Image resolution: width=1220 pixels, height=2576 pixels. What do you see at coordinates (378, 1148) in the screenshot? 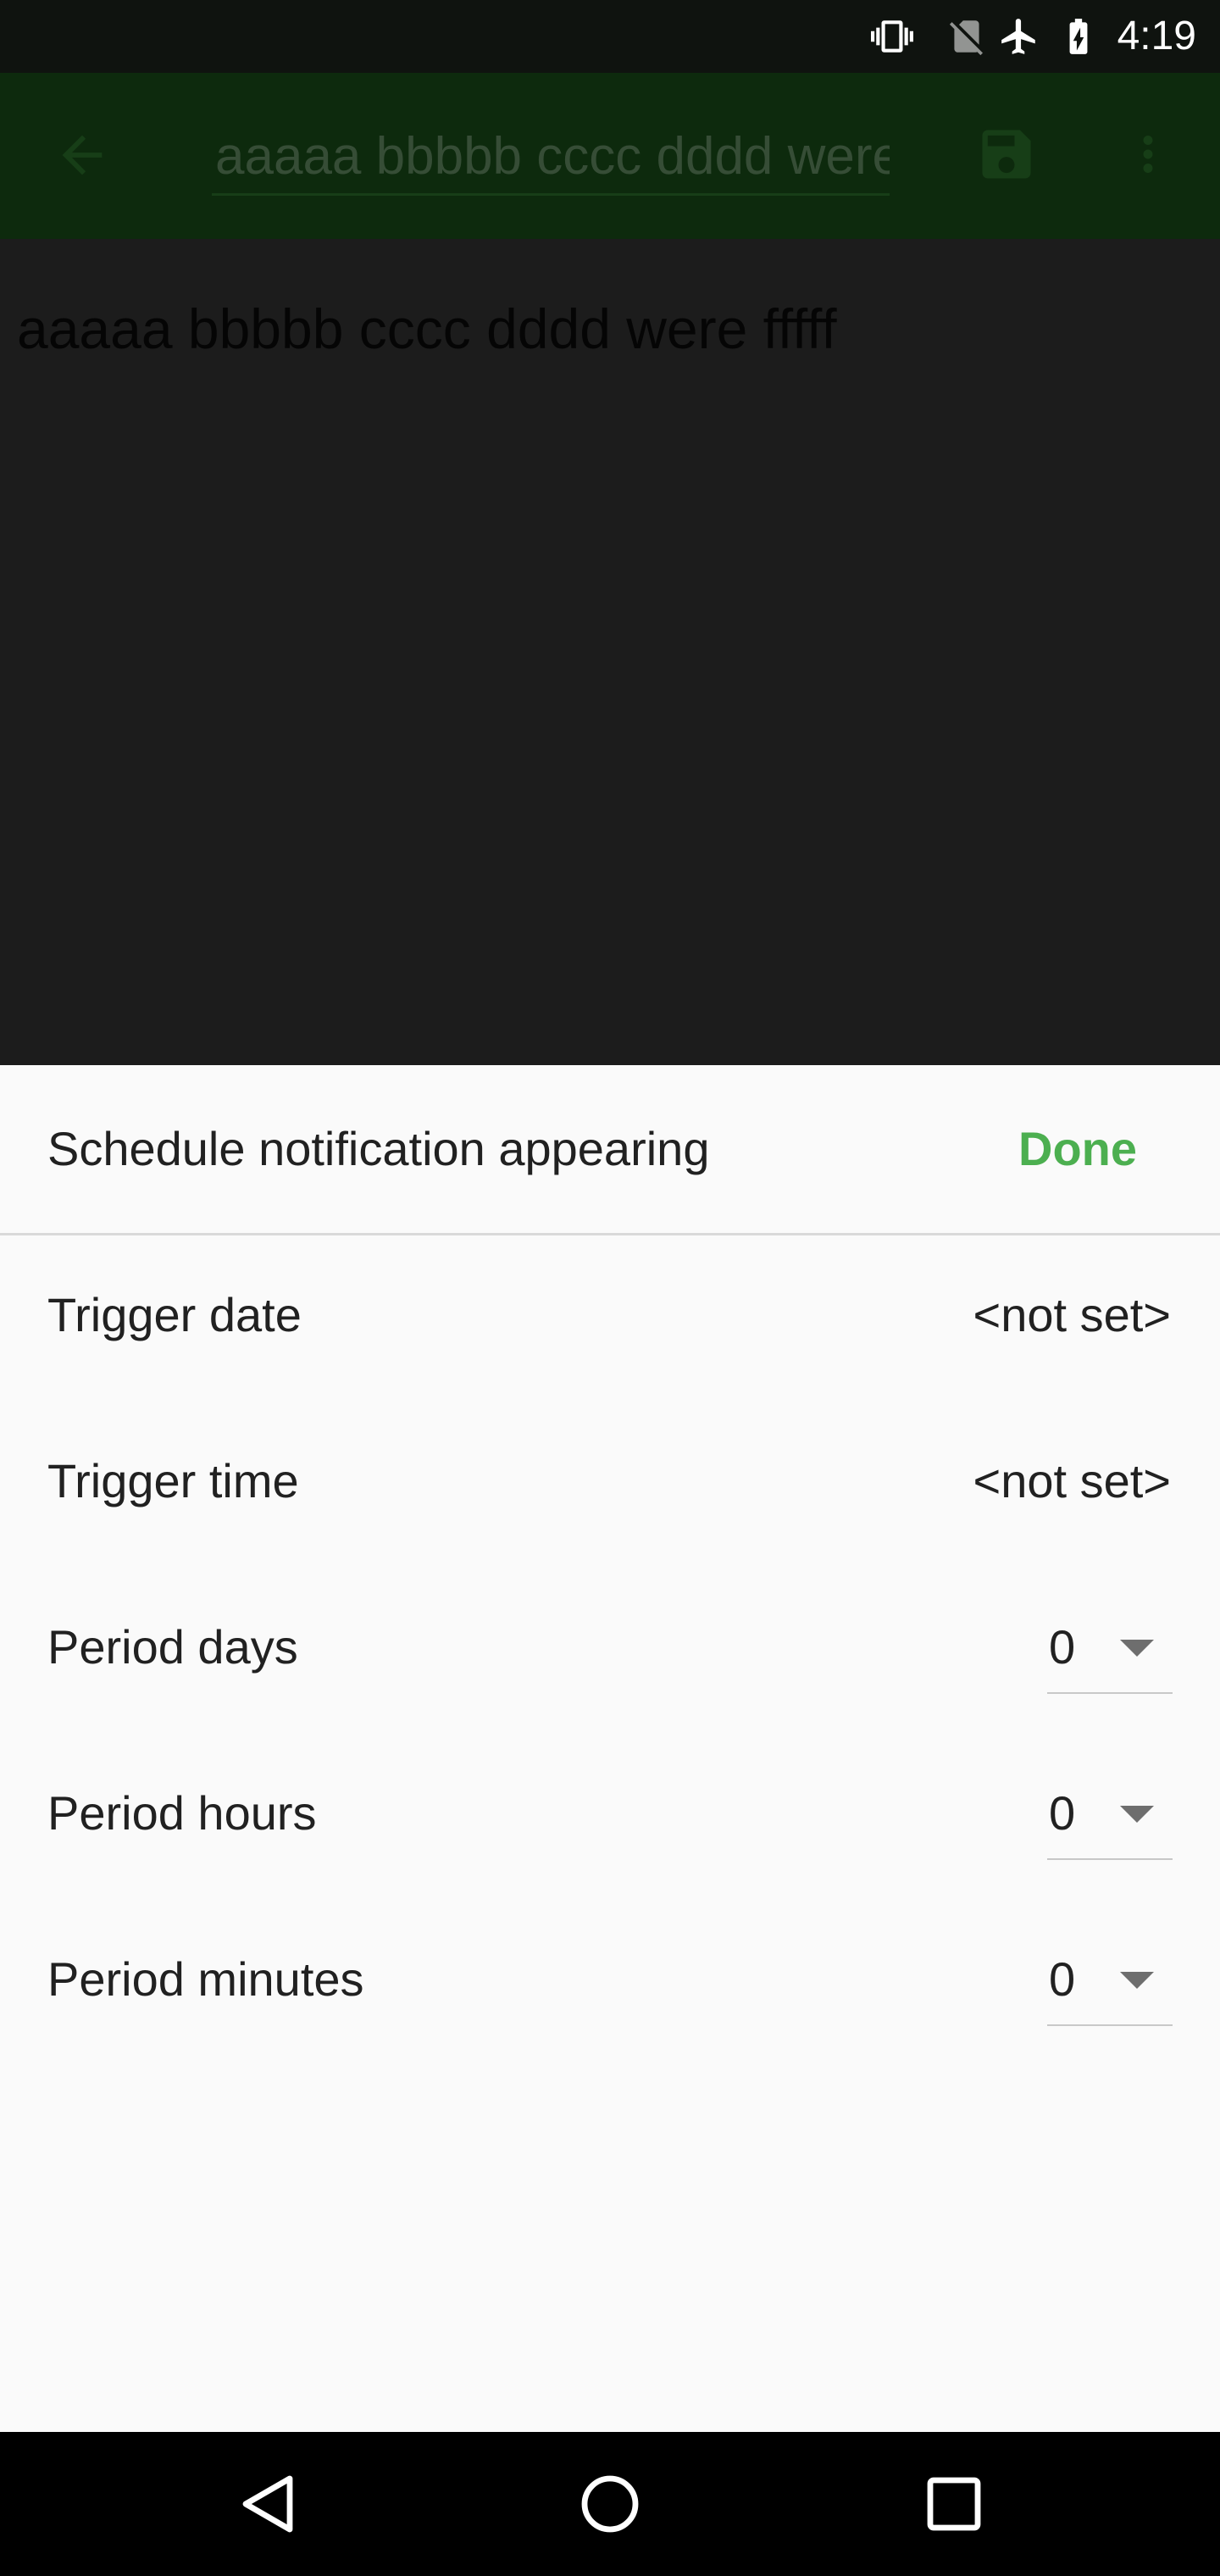
I see `sheet-title: Schedule notification appearing` at bounding box center [378, 1148].